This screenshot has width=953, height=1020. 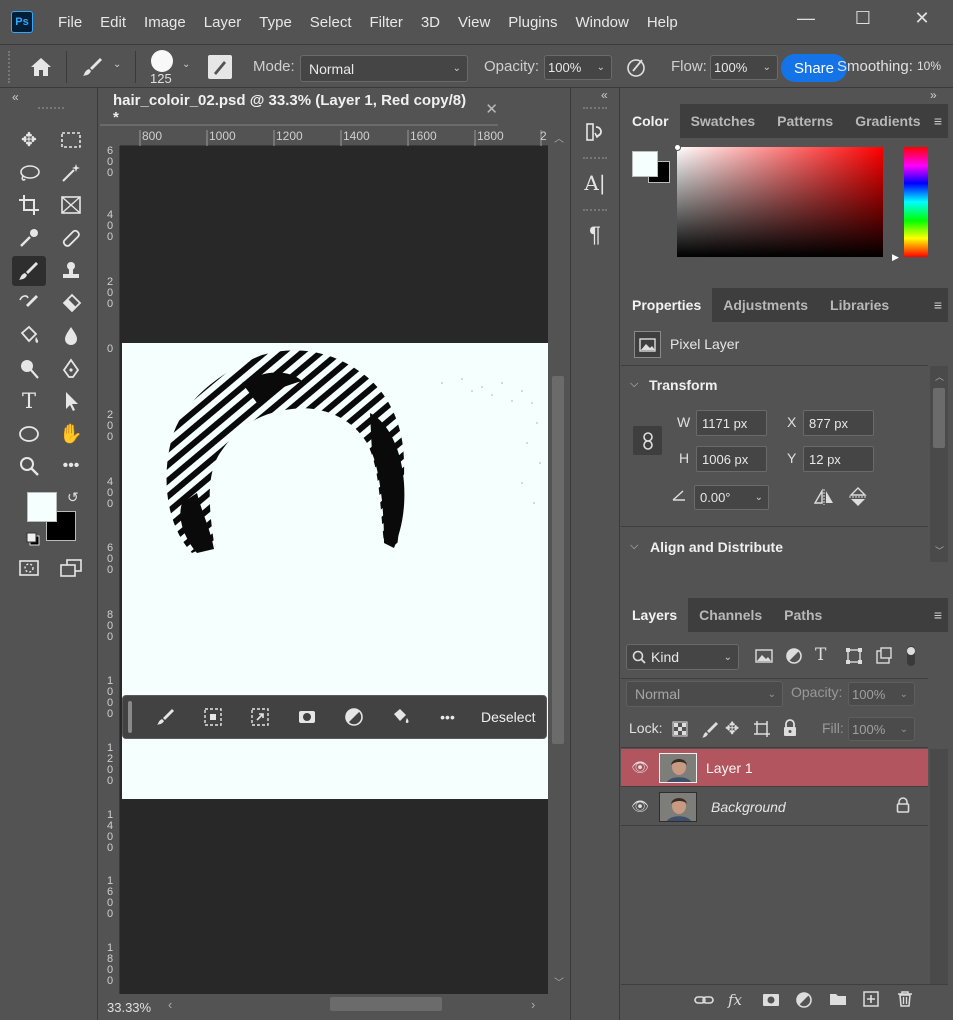 I want to click on frame-tool-icon, so click(x=71, y=205).